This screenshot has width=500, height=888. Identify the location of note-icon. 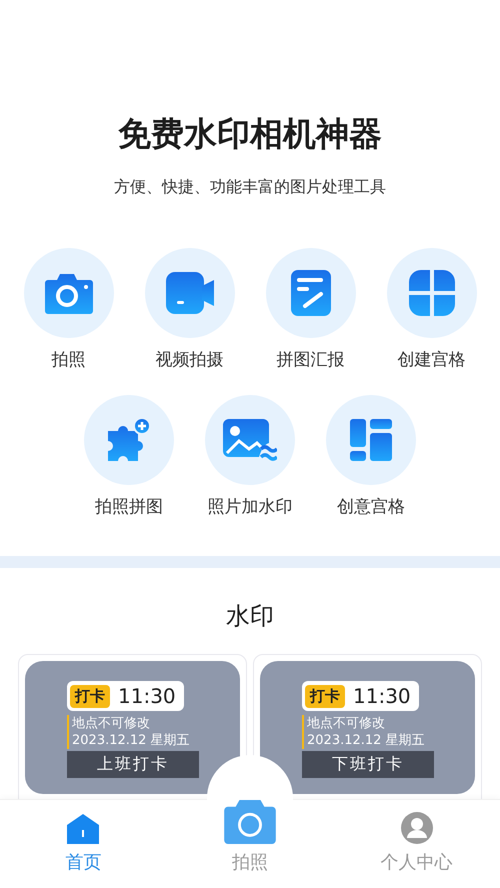
(310, 293).